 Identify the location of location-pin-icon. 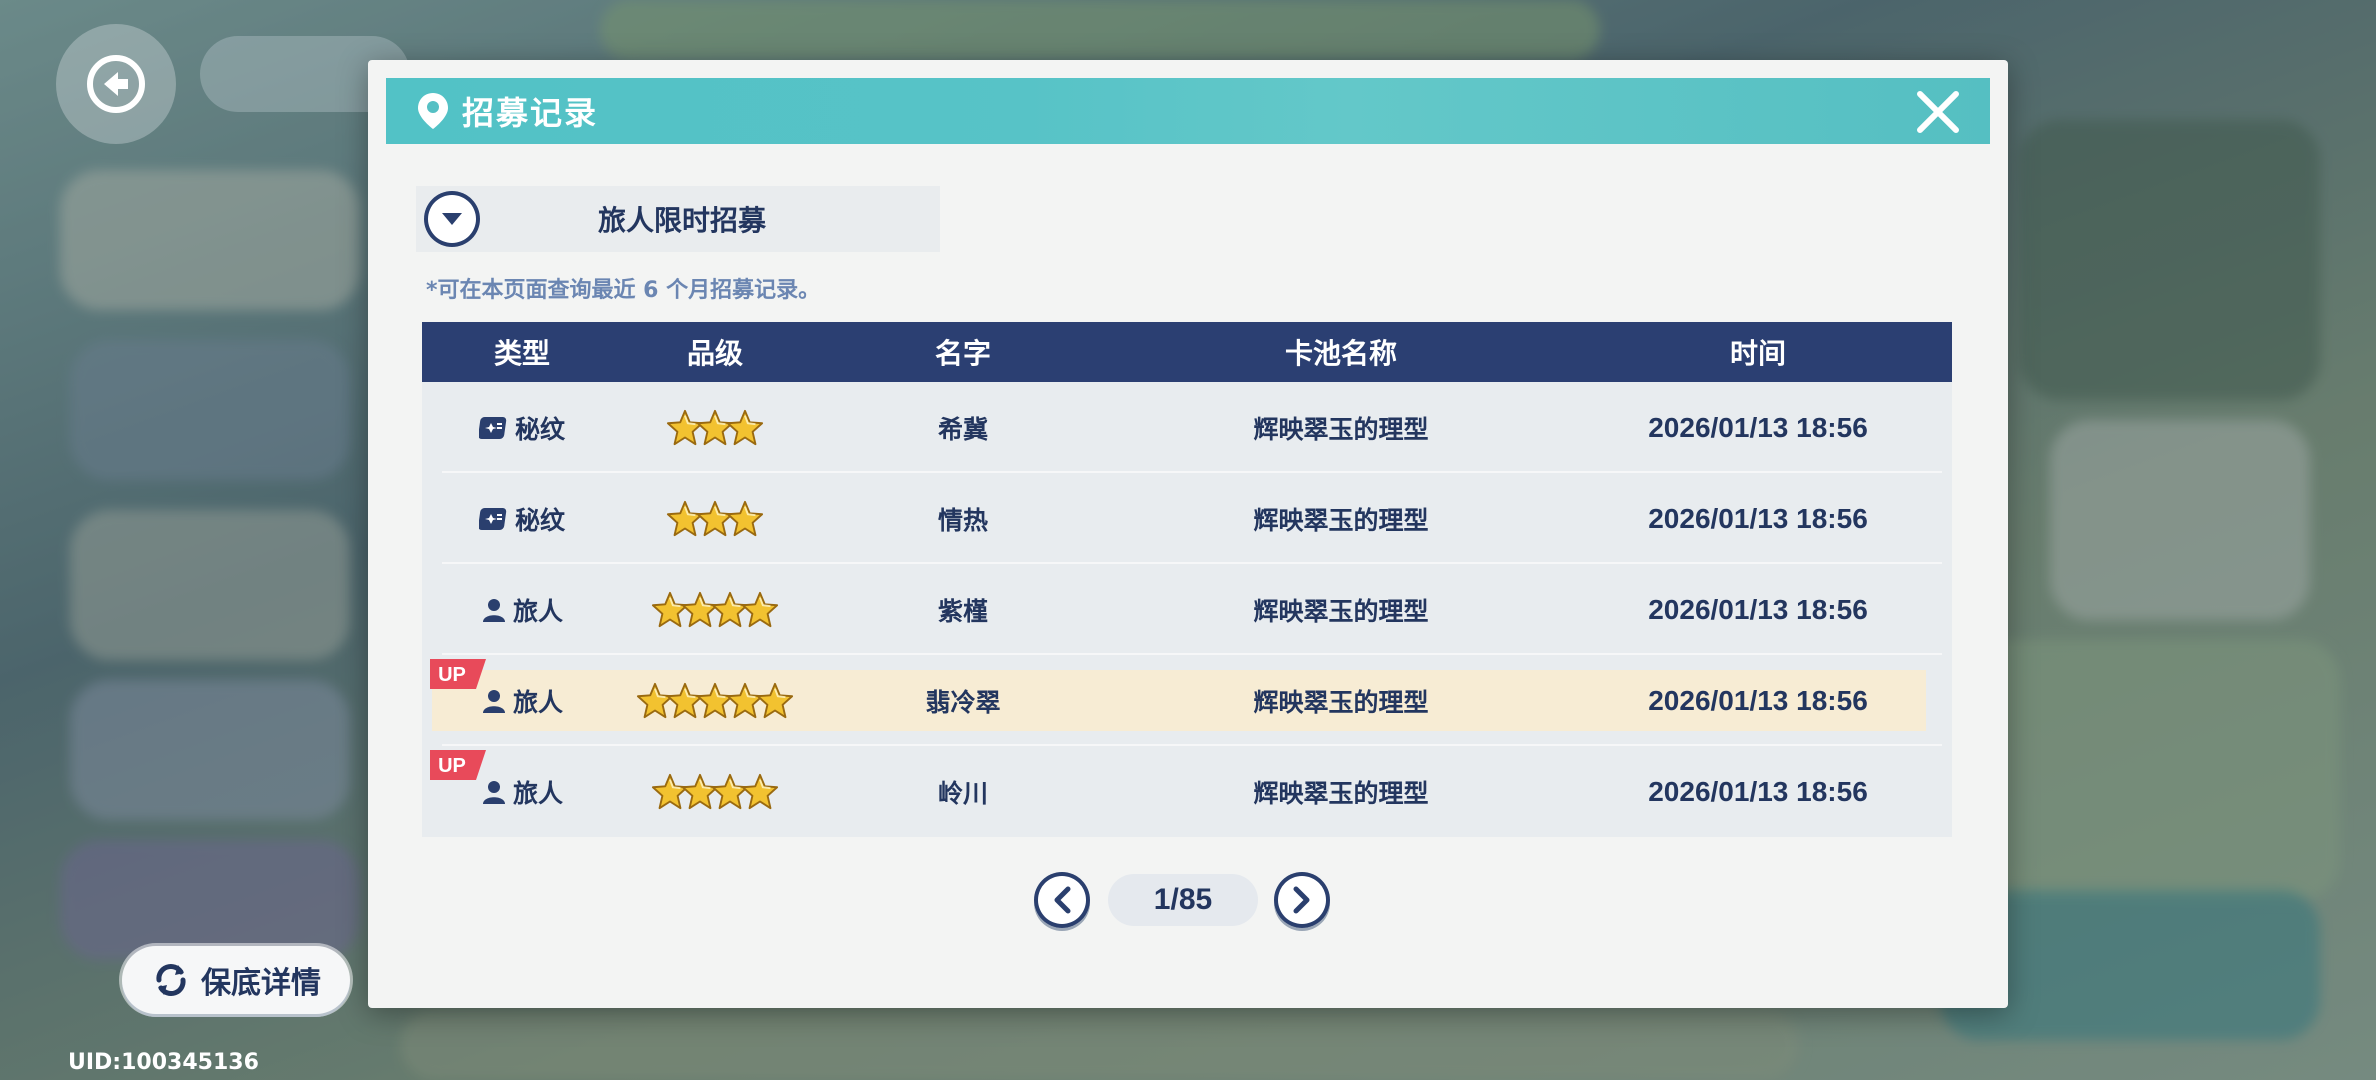
(433, 111).